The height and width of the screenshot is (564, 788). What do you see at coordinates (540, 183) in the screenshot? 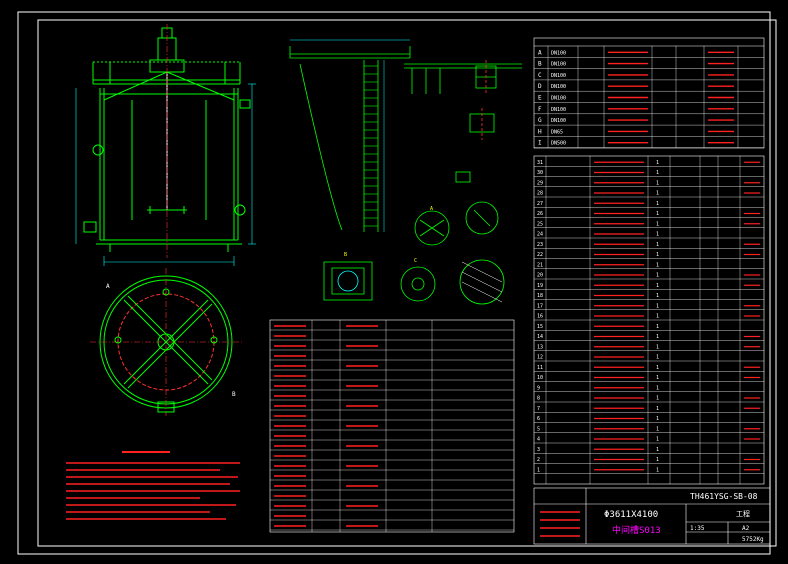
I see `part-number: 29` at bounding box center [540, 183].